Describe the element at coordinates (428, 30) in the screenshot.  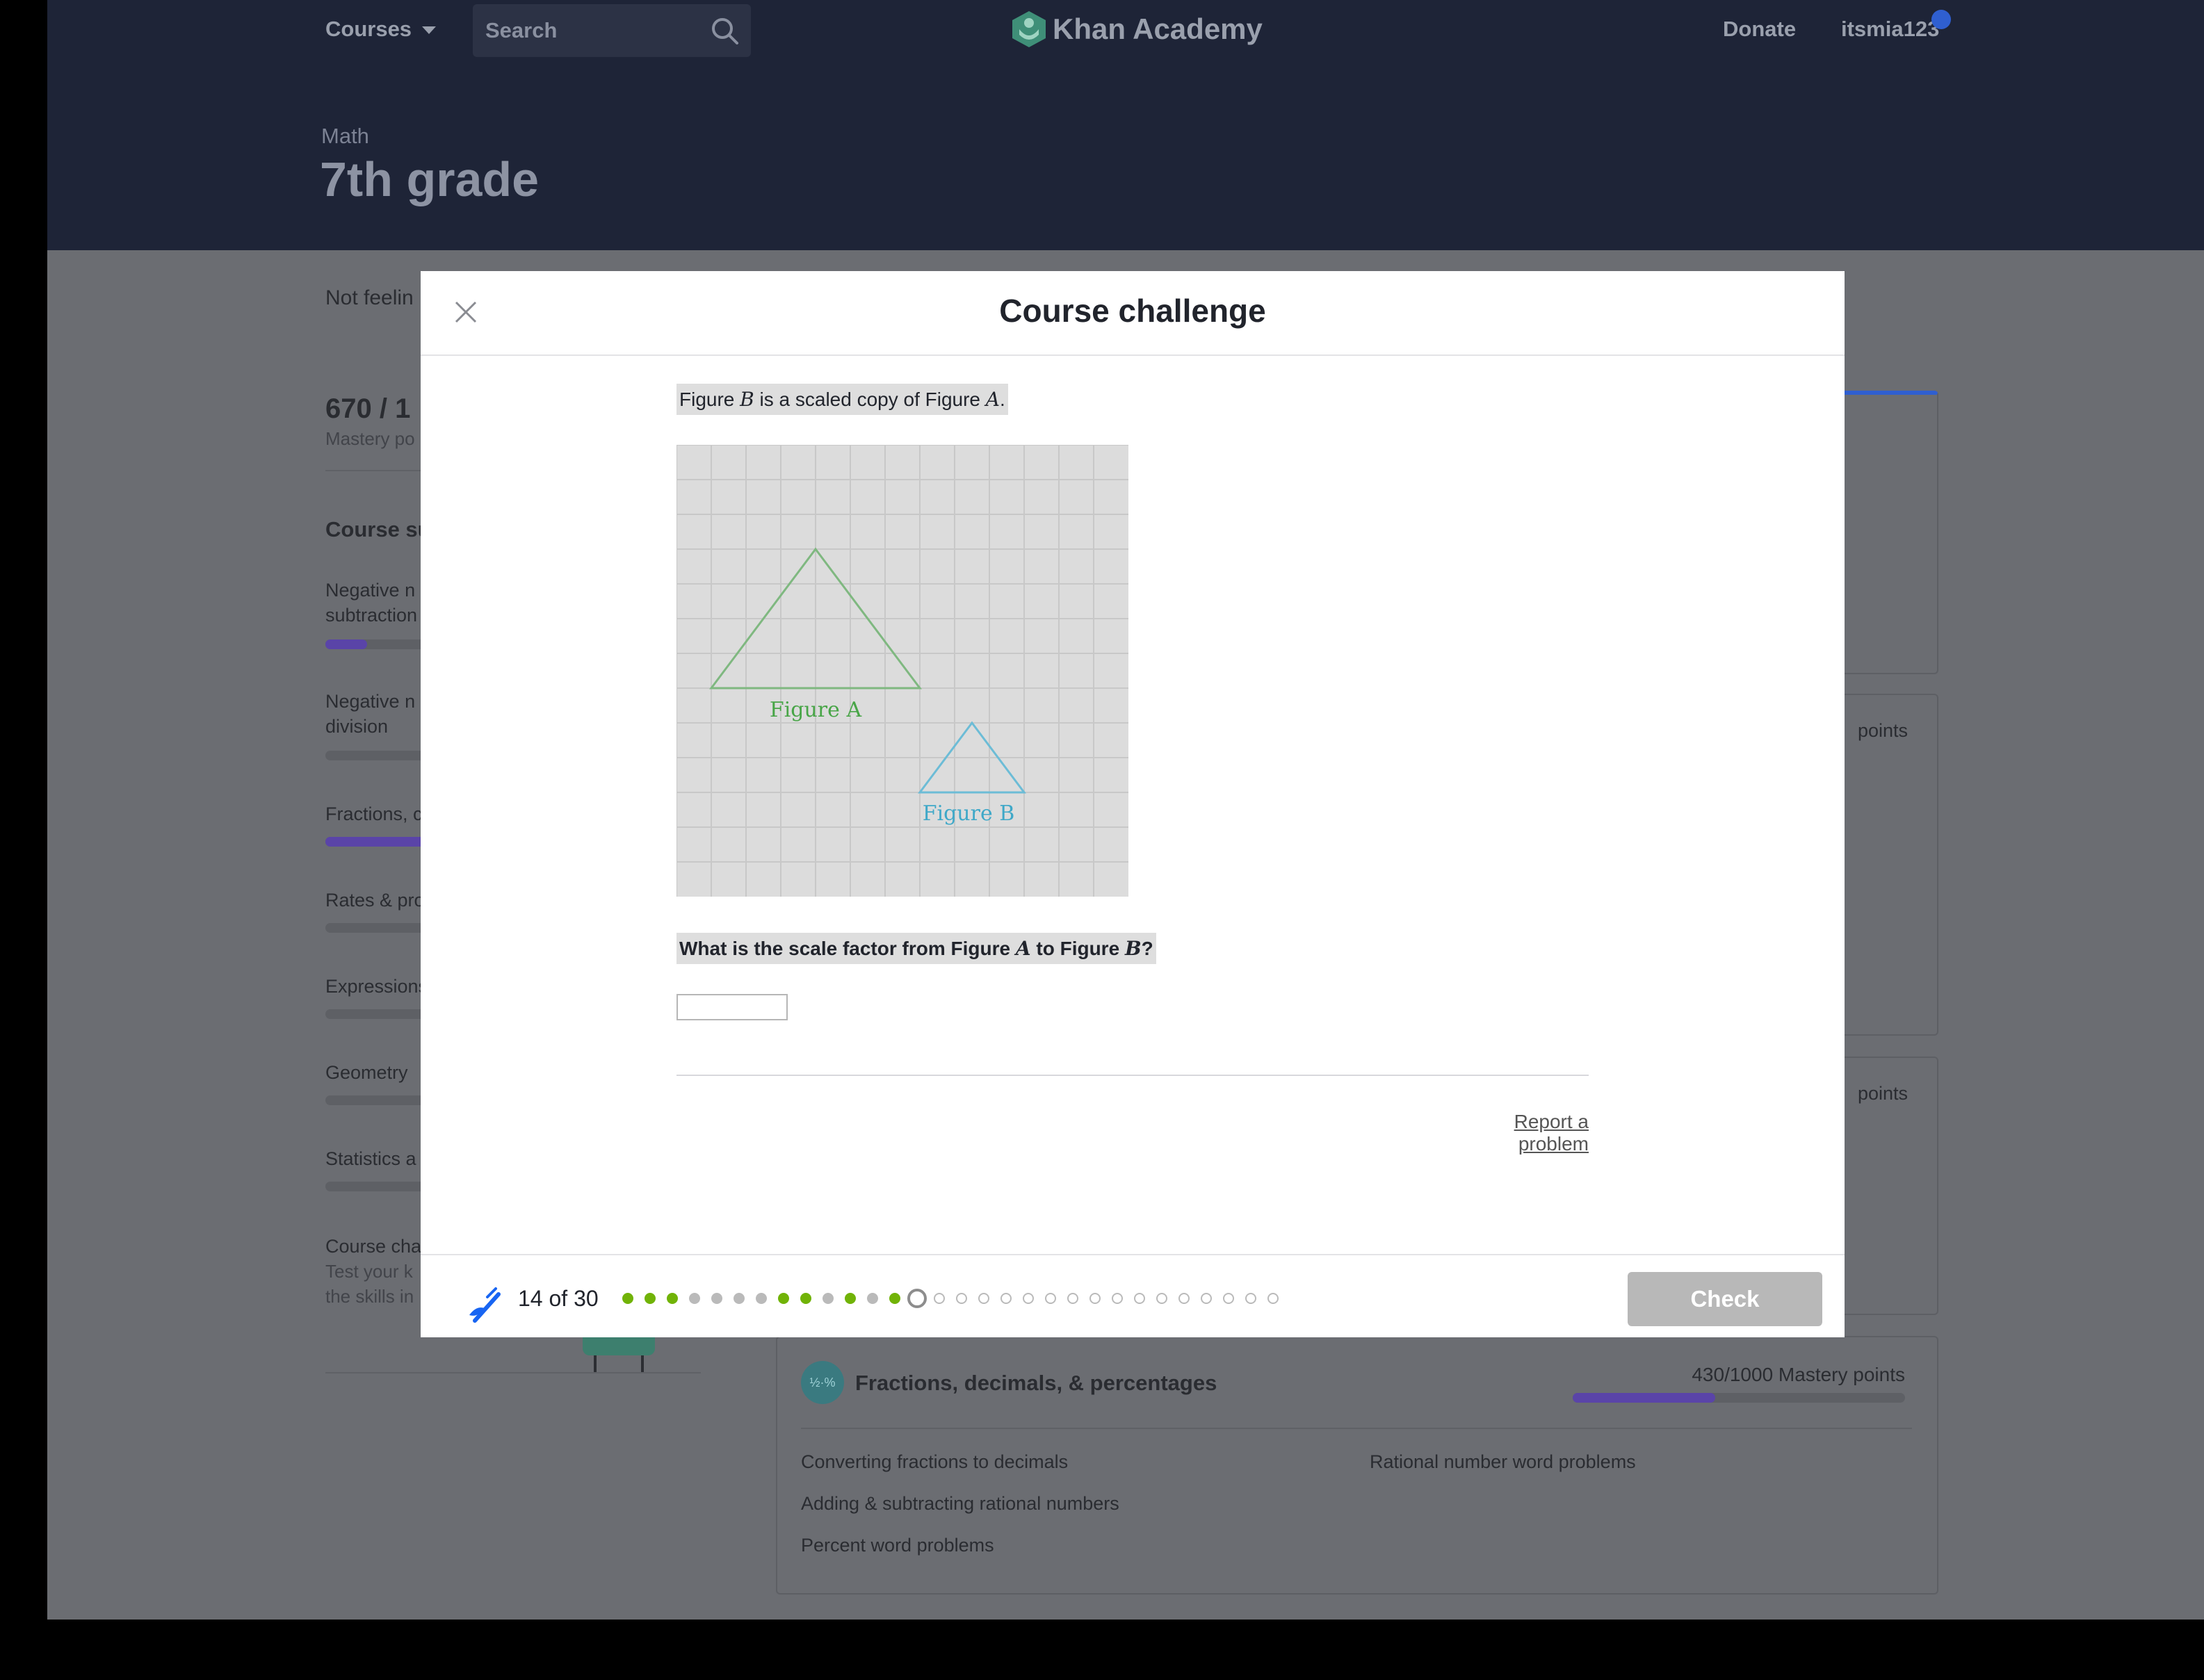
I see `chevron-down-icon` at that location.